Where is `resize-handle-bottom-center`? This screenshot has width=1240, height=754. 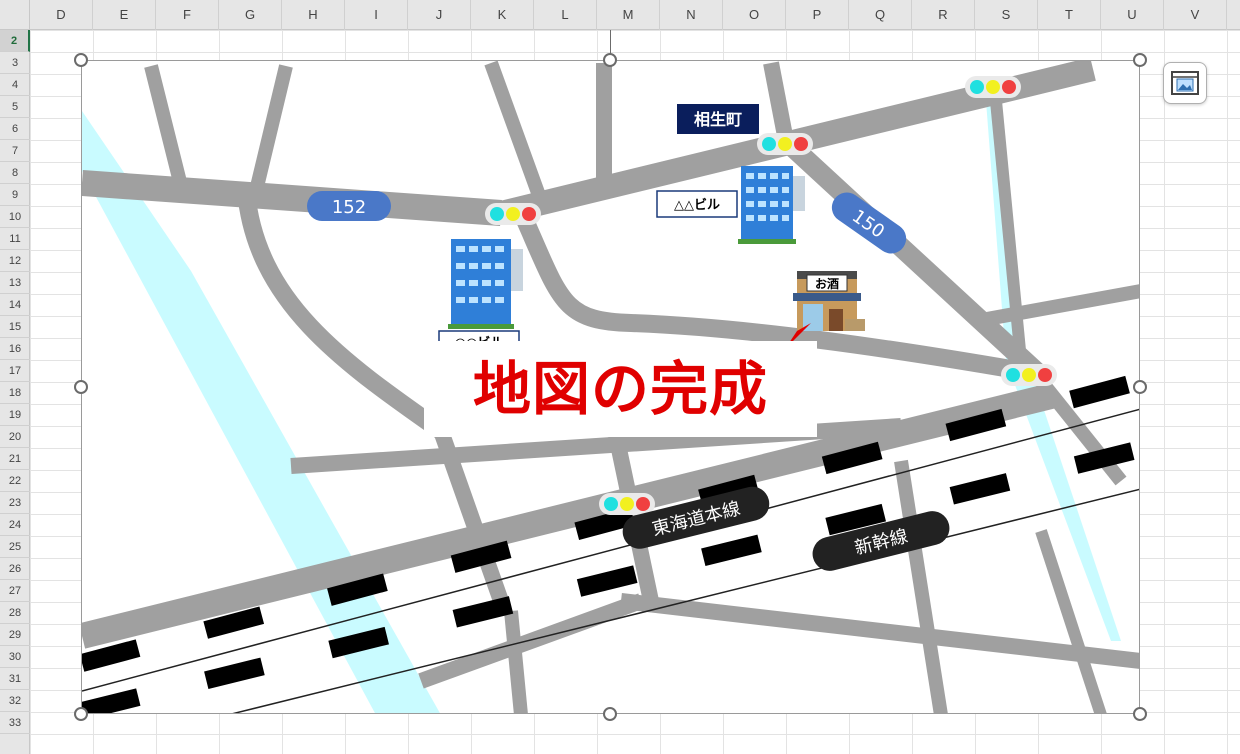 resize-handle-bottom-center is located at coordinates (610, 714).